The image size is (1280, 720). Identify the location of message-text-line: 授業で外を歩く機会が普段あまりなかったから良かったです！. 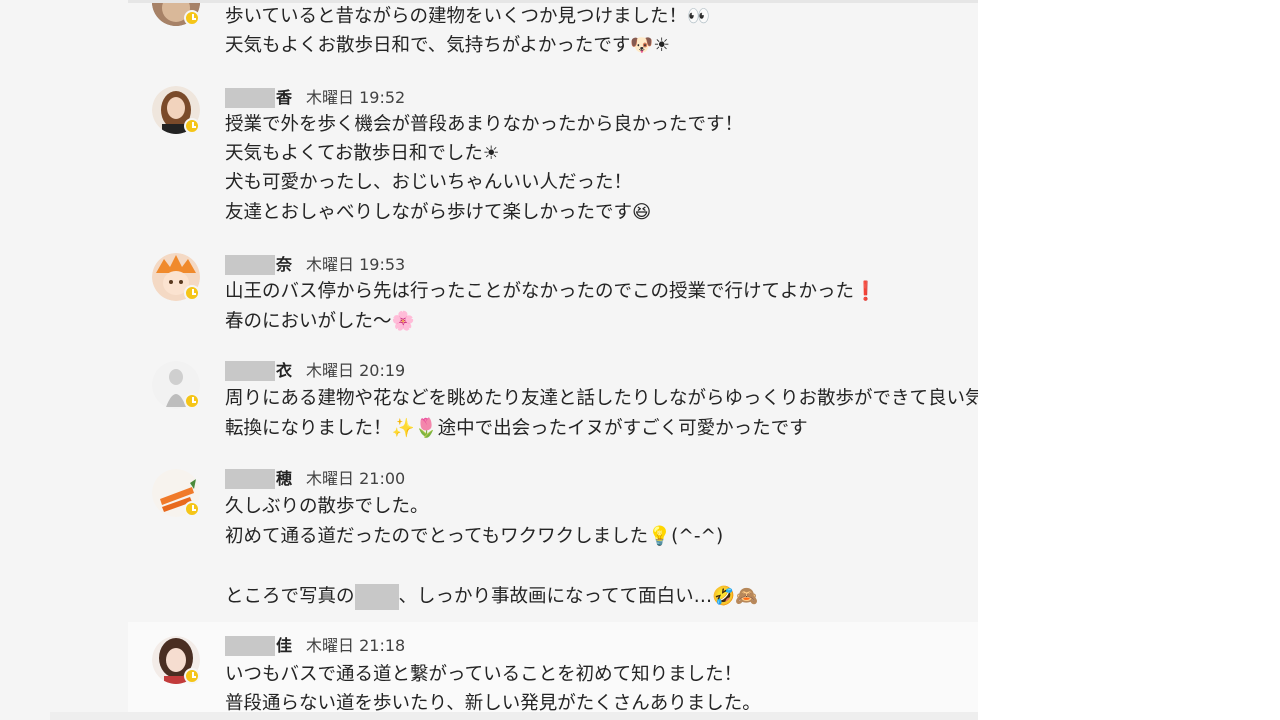
(484, 124).